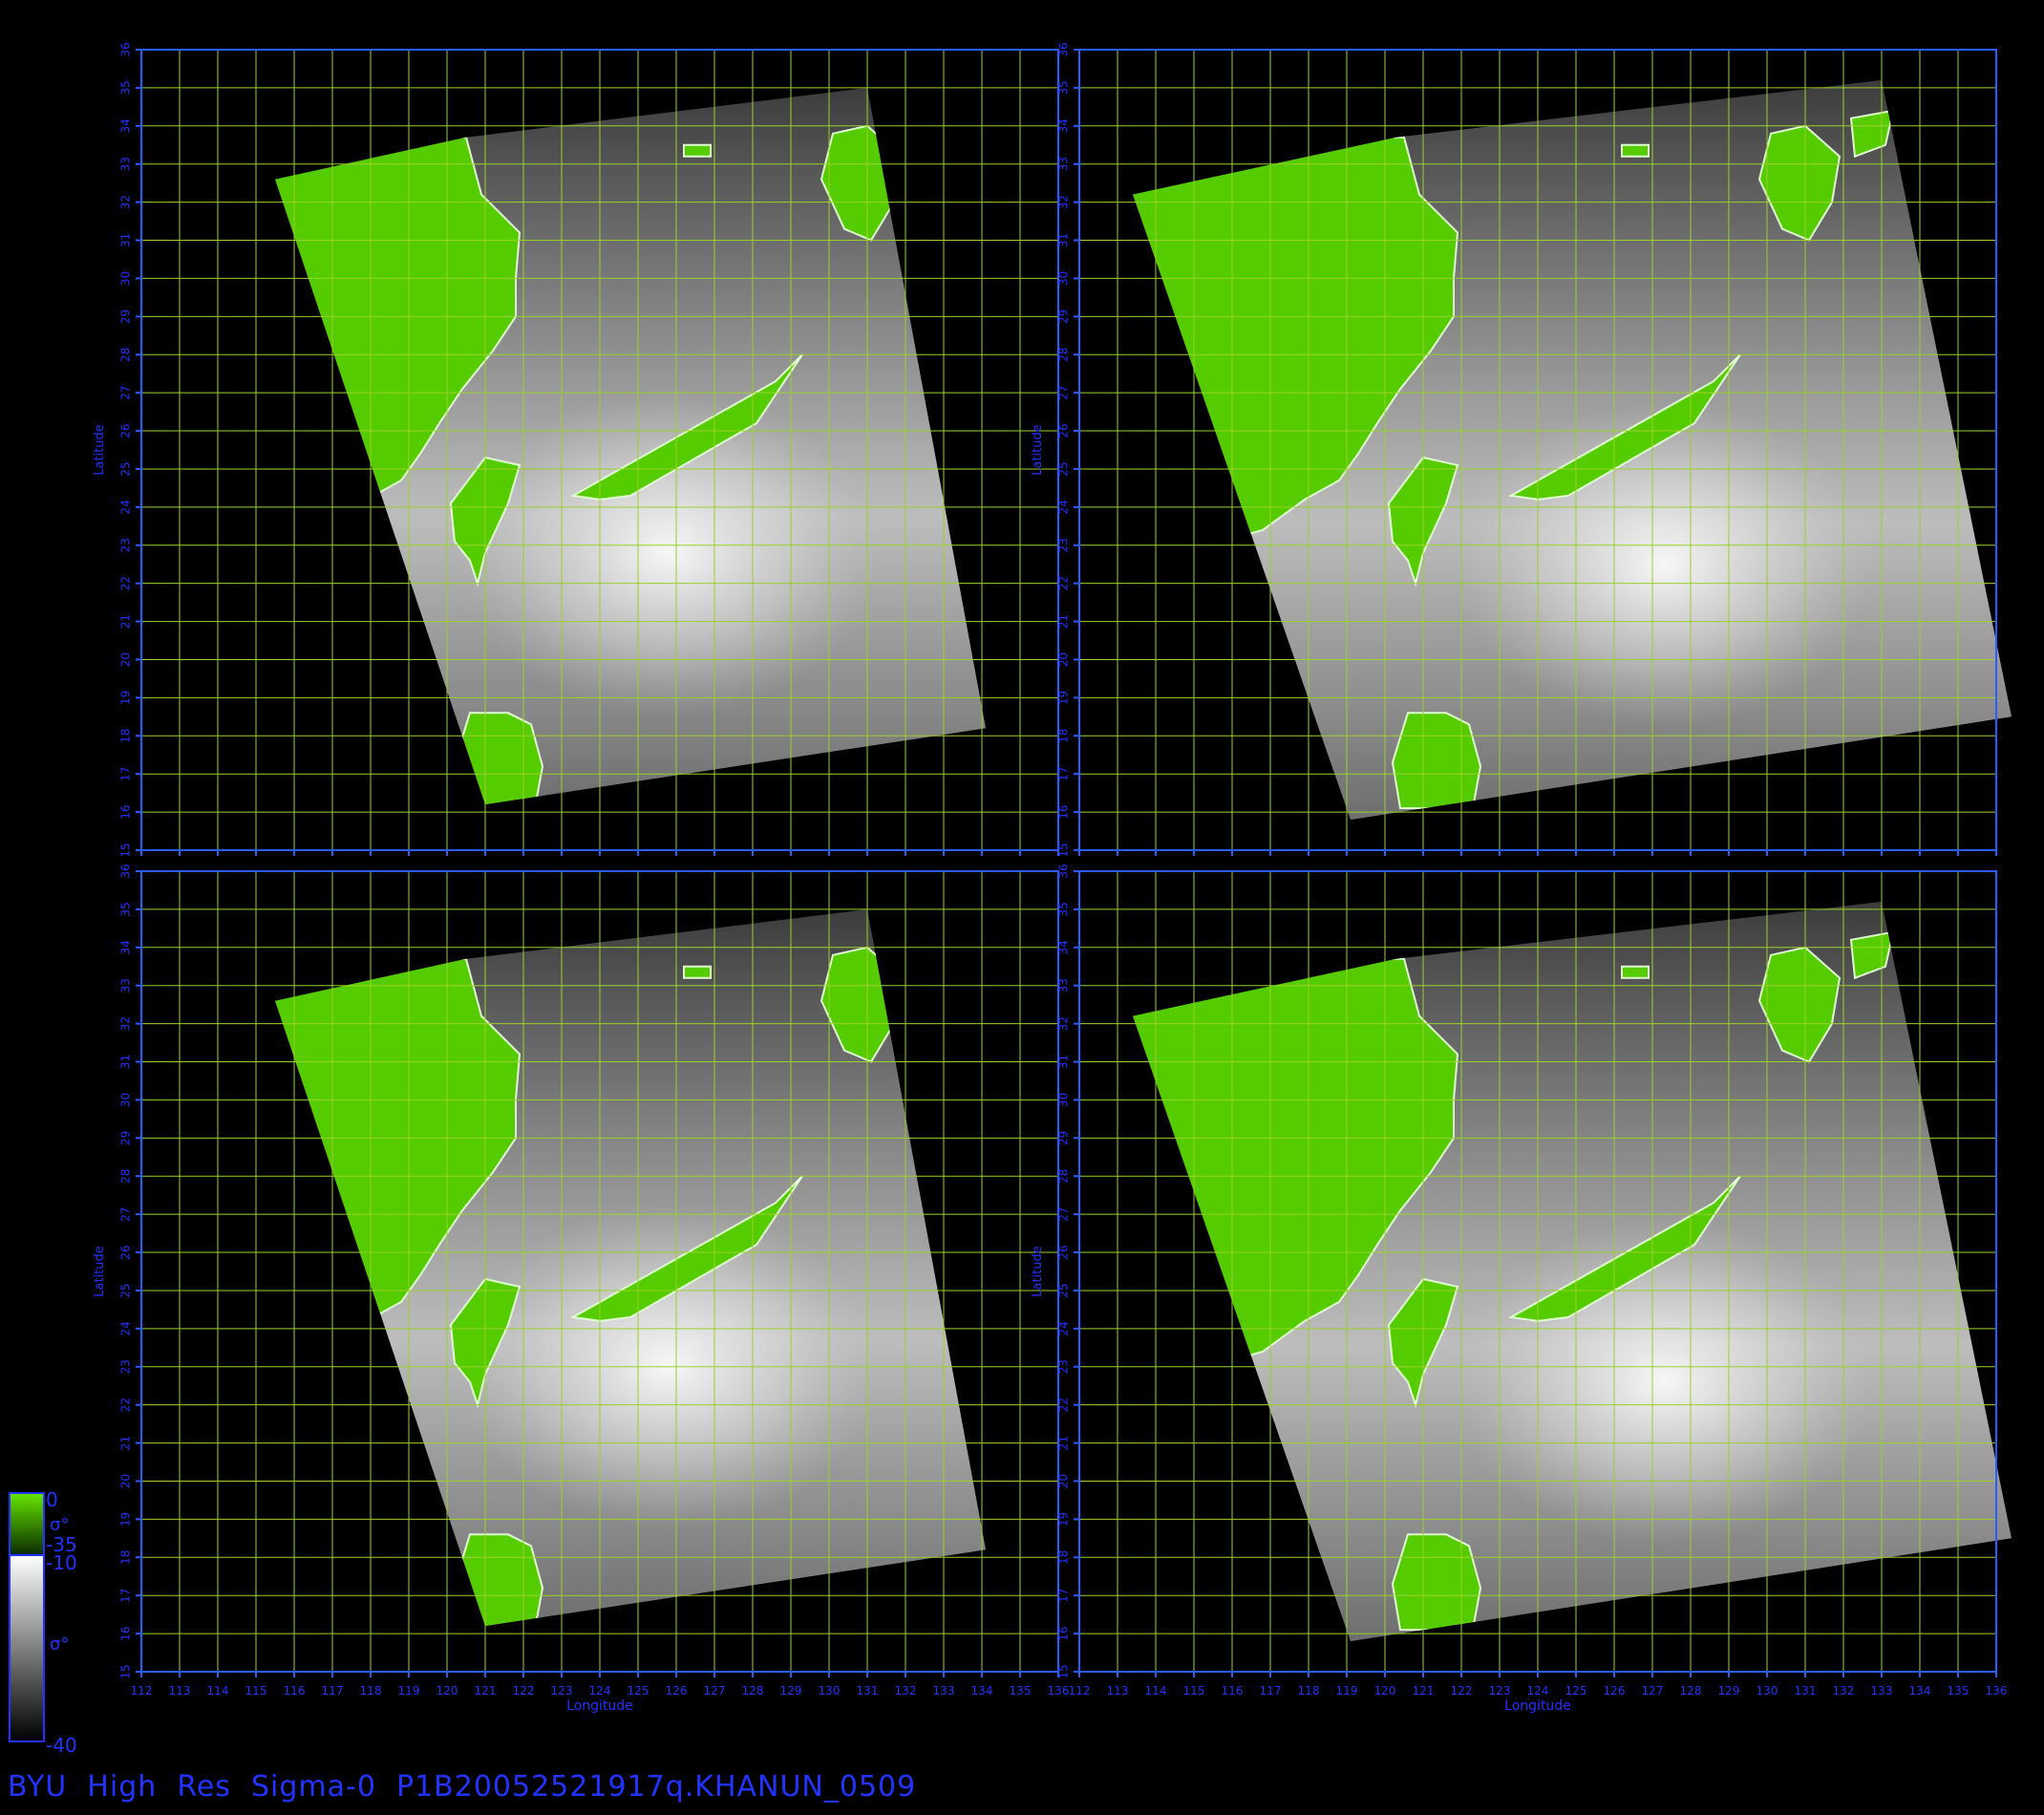 This screenshot has height=1815, width=2044. I want to click on longitude-tick-label: 127, so click(715, 1691).